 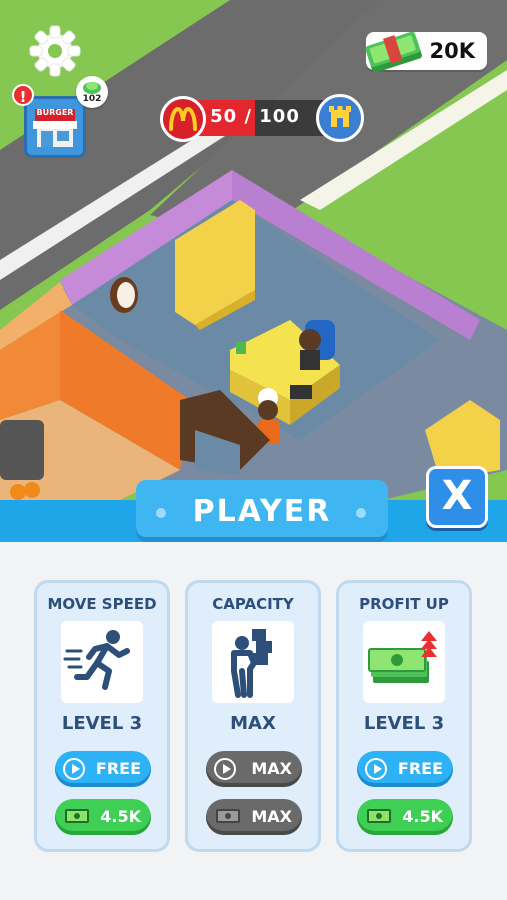 I want to click on shop-label: BURGER, so click(x=55, y=112).